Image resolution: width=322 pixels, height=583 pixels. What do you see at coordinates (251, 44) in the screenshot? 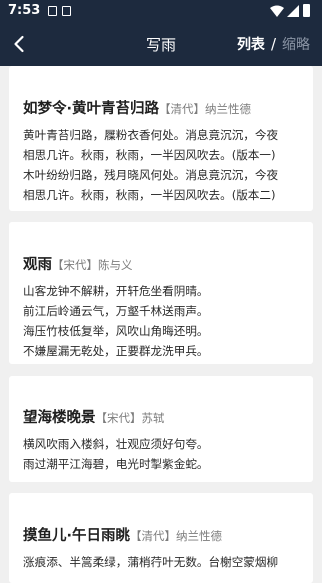
I see `tab-list: 列表` at bounding box center [251, 44].